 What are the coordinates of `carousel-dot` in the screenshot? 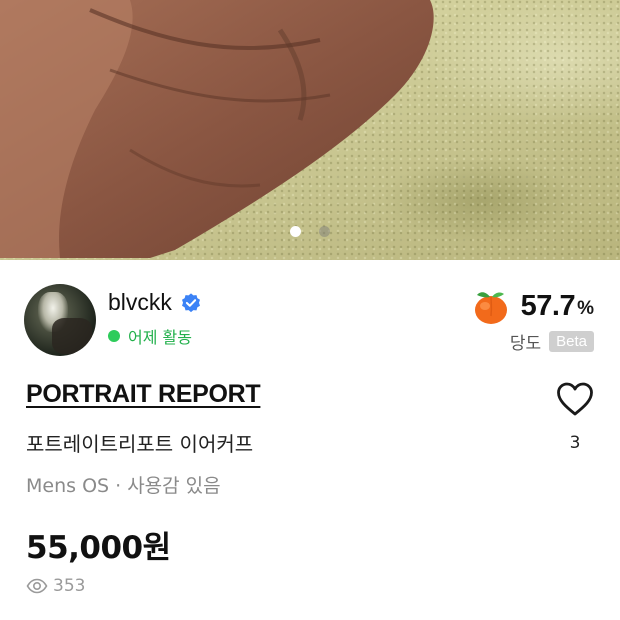 It's located at (324, 231).